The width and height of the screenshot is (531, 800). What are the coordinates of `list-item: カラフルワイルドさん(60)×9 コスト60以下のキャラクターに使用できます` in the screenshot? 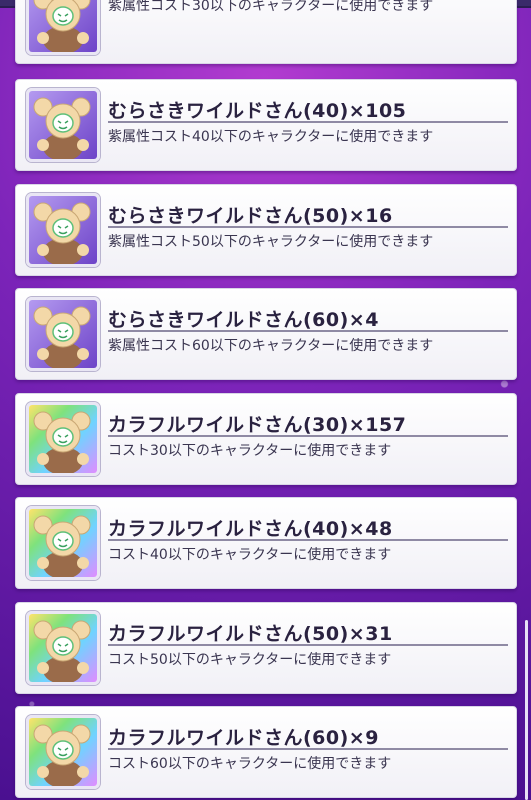 It's located at (266, 752).